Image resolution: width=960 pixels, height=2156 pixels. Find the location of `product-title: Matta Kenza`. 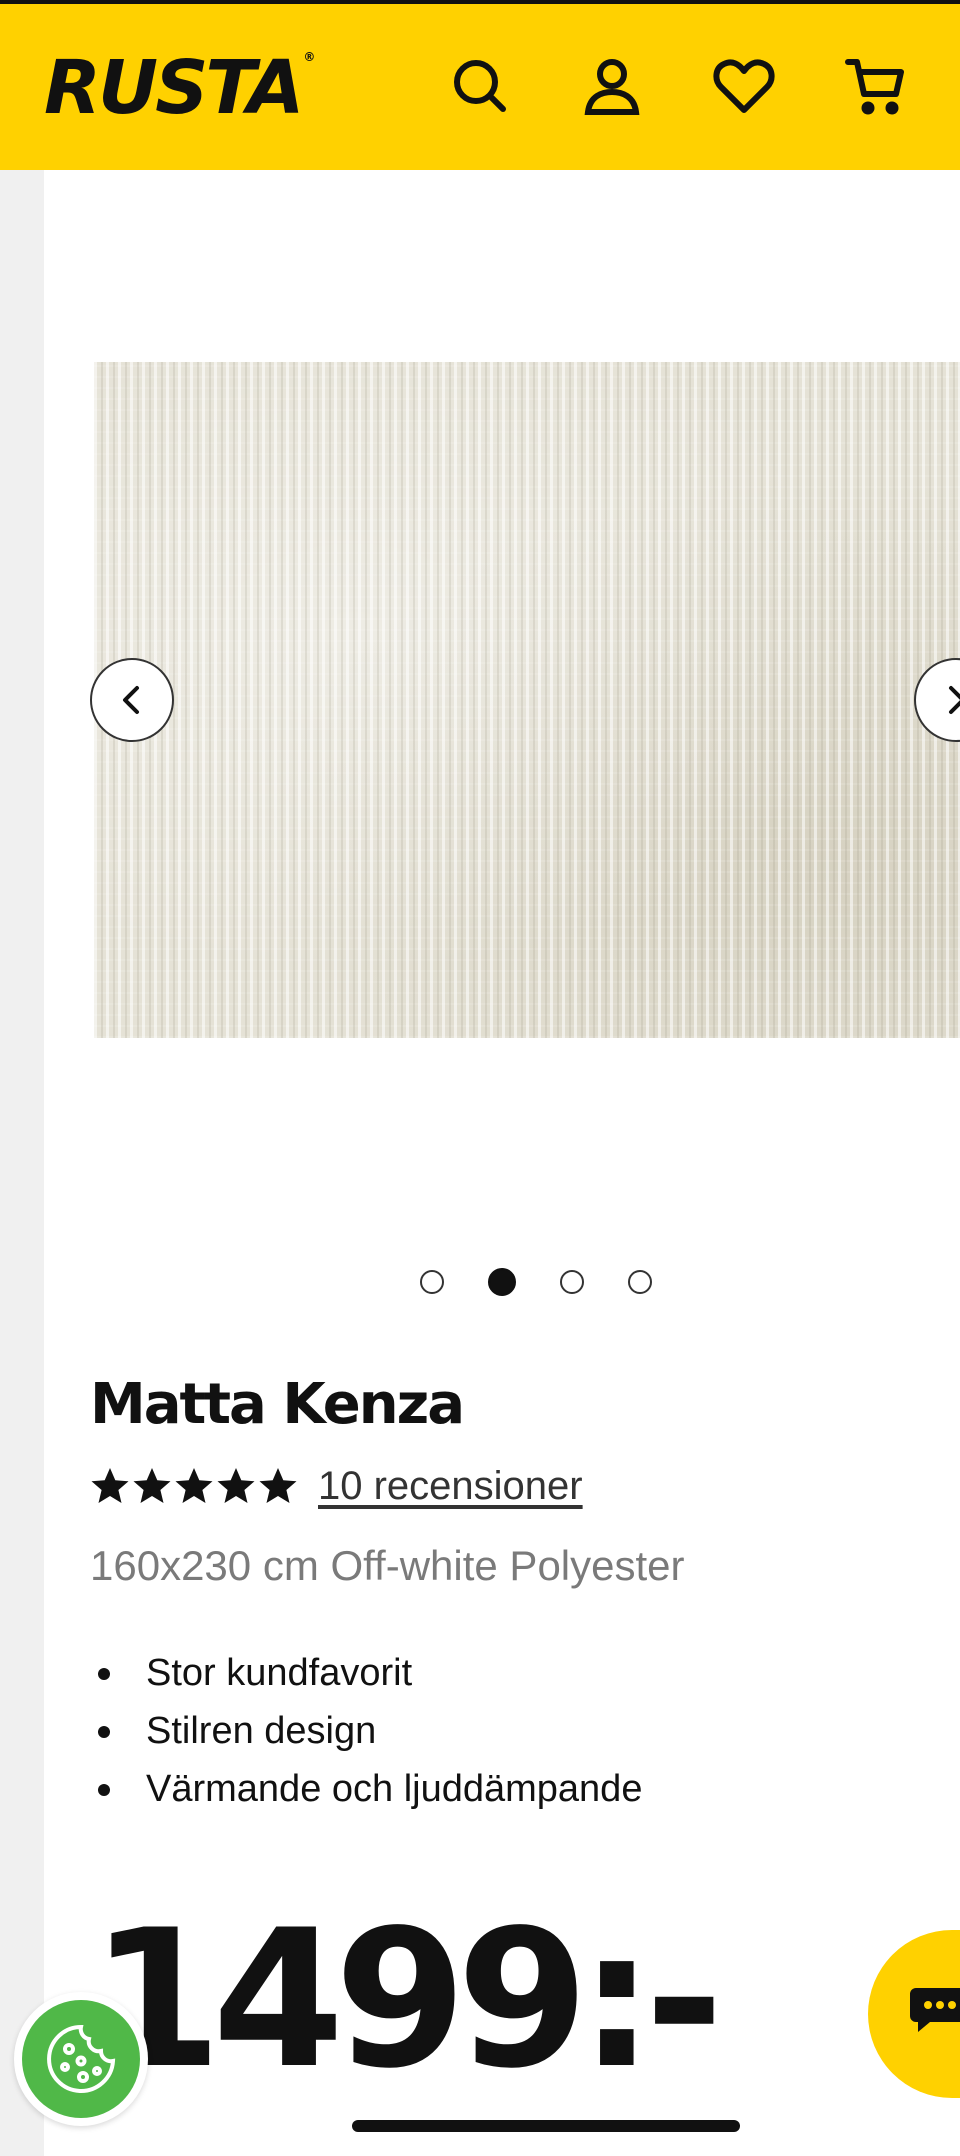

product-title: Matta Kenza is located at coordinates (277, 1404).